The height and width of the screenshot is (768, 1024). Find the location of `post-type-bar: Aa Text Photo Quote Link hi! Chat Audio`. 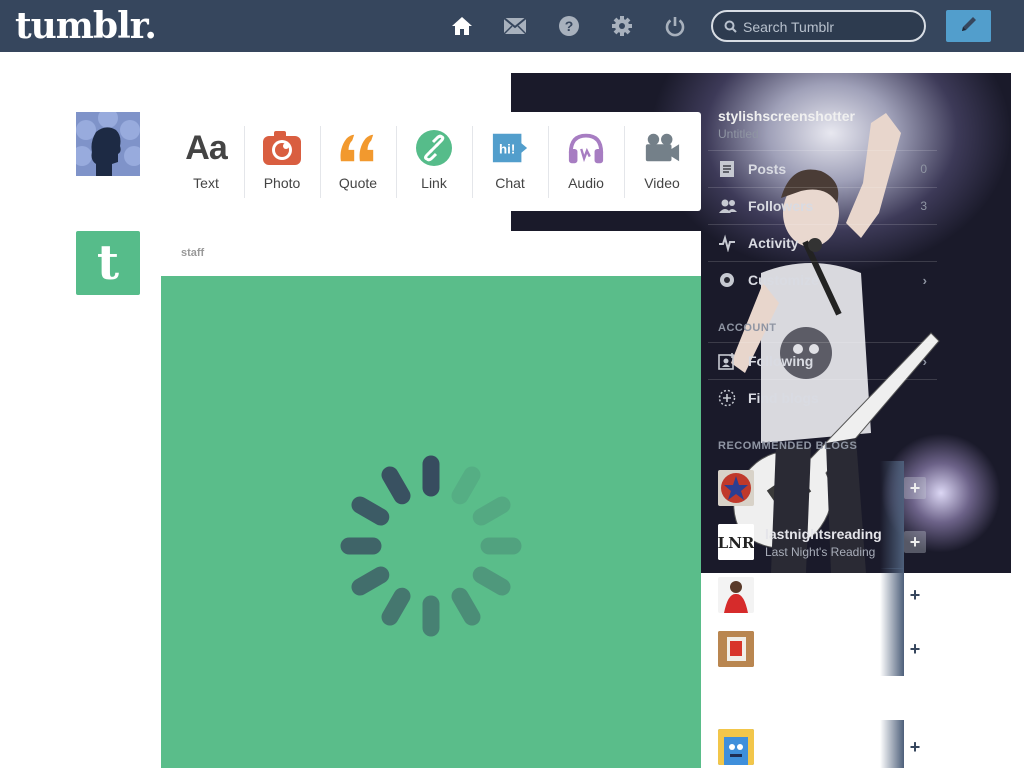

post-type-bar: Aa Text Photo Quote Link hi! Chat Audio is located at coordinates (434, 161).